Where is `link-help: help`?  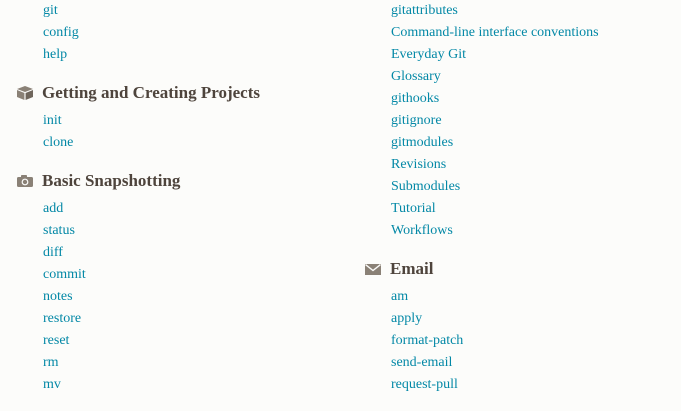
link-help: help is located at coordinates (55, 54).